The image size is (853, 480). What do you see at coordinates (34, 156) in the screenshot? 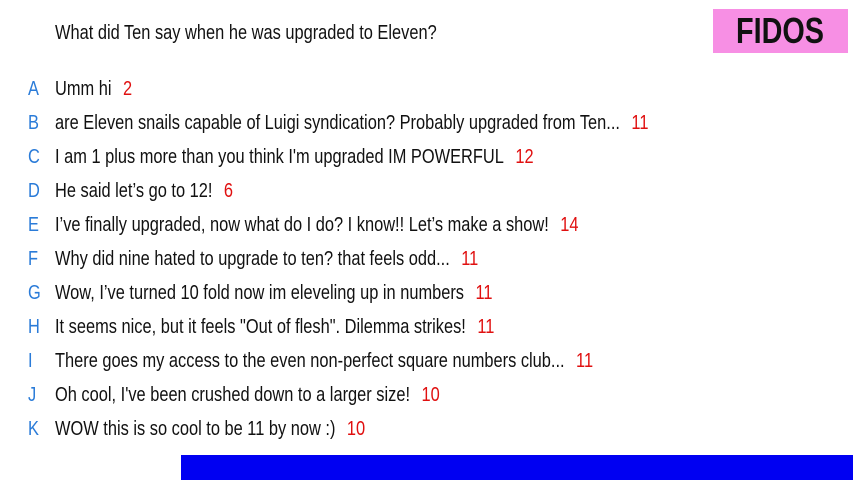
I see `answer-letter: C` at bounding box center [34, 156].